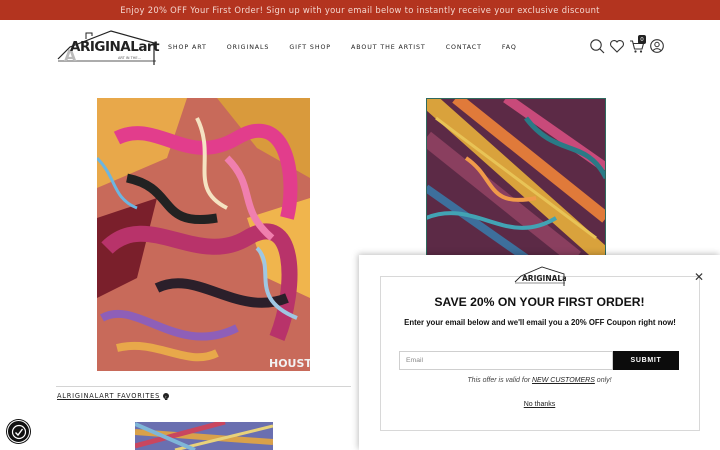  Describe the element at coordinates (603, 380) in the screenshot. I see `offer-suffix: only!` at that location.